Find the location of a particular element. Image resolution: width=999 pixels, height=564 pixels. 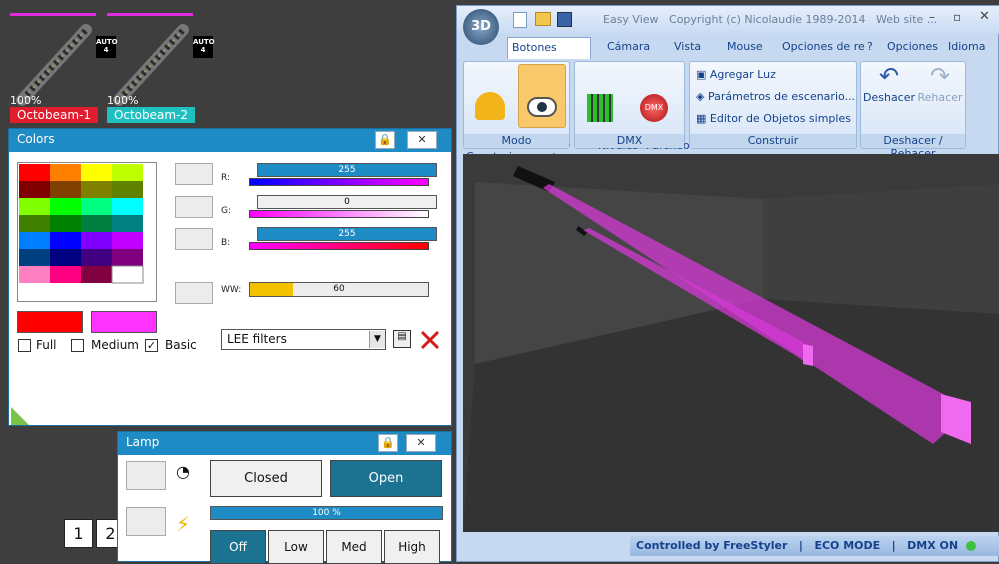

new-file-icon is located at coordinates (520, 20).